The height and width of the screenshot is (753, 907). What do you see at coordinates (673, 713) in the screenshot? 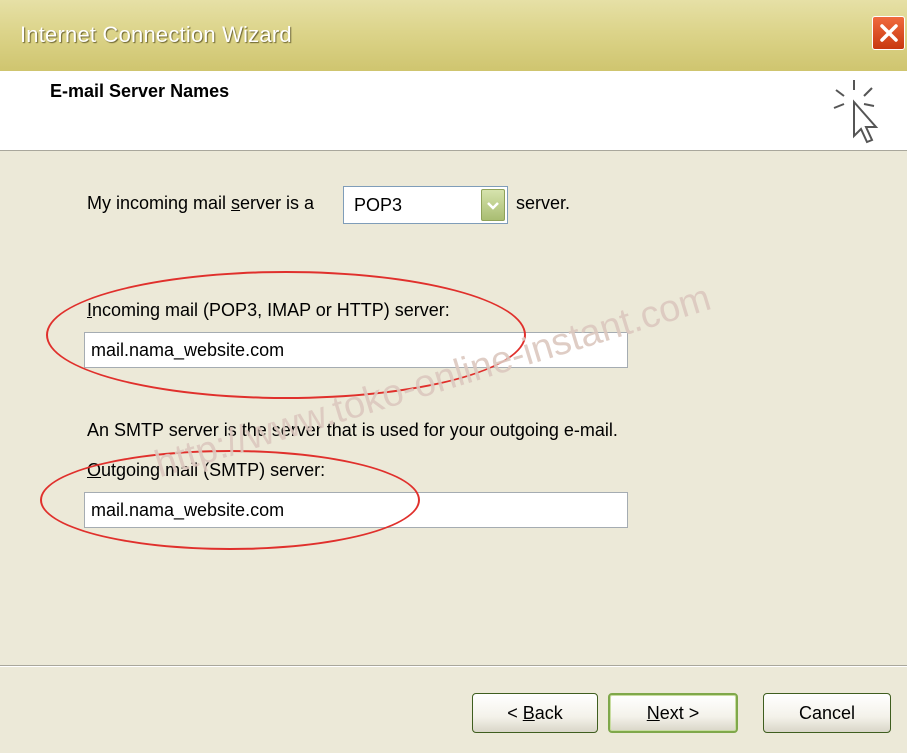
I see `next-button: Next >` at bounding box center [673, 713].